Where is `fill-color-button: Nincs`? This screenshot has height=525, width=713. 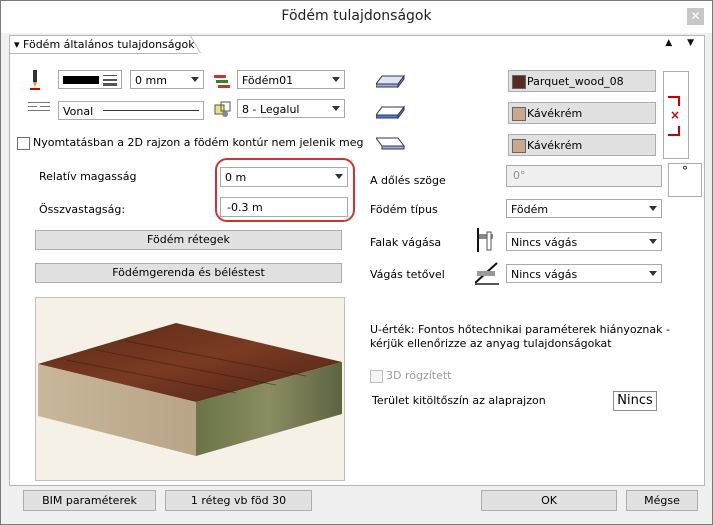
fill-color-button: Nincs is located at coordinates (635, 401).